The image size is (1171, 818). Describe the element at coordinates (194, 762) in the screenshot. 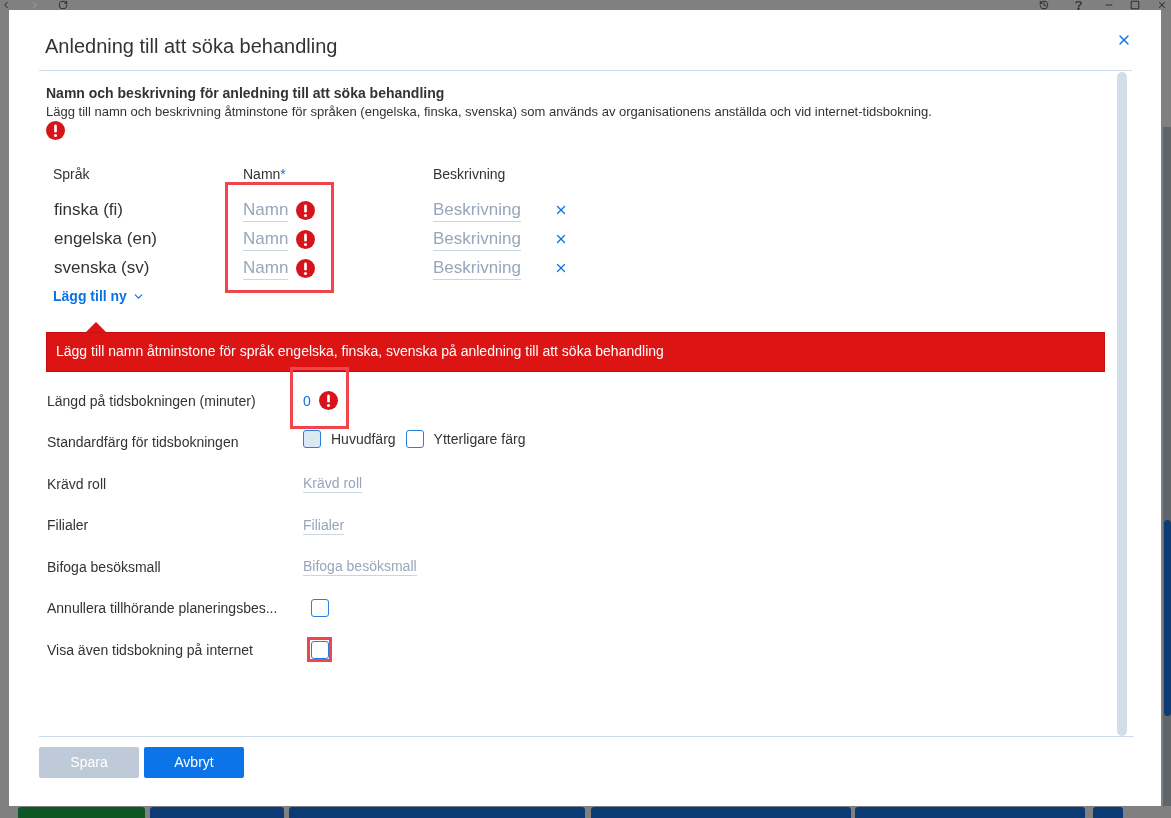

I see `dialog-button: Avbryt` at that location.